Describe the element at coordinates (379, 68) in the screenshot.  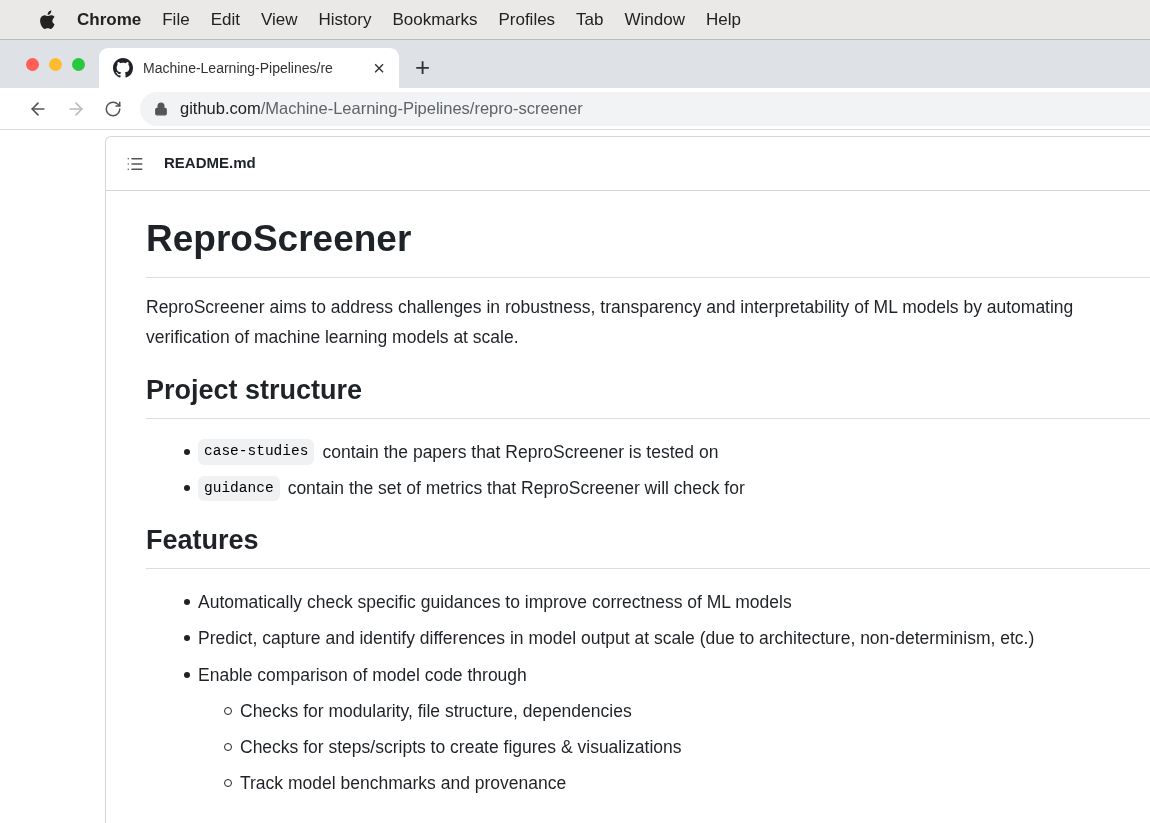
I see `tab-close-button: ×` at that location.